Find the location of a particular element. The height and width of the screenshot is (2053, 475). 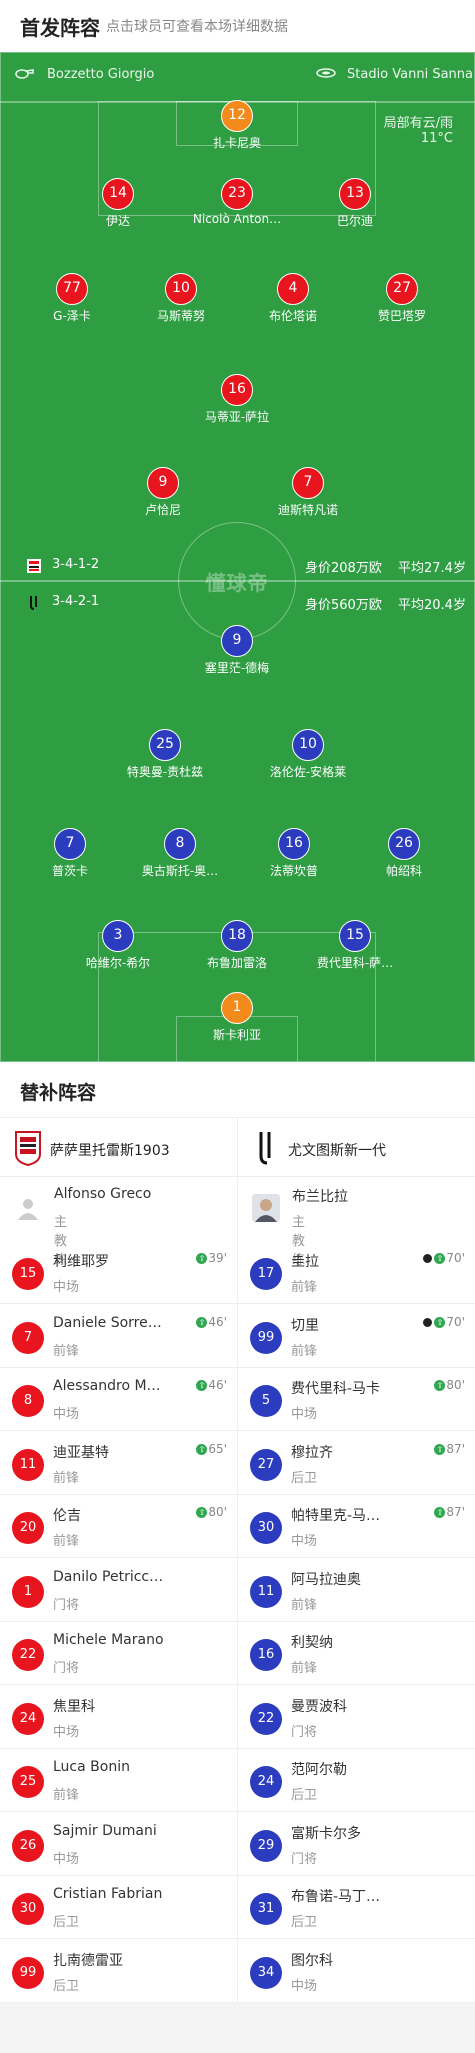

player-number-badge: 25 is located at coordinates (165, 745).